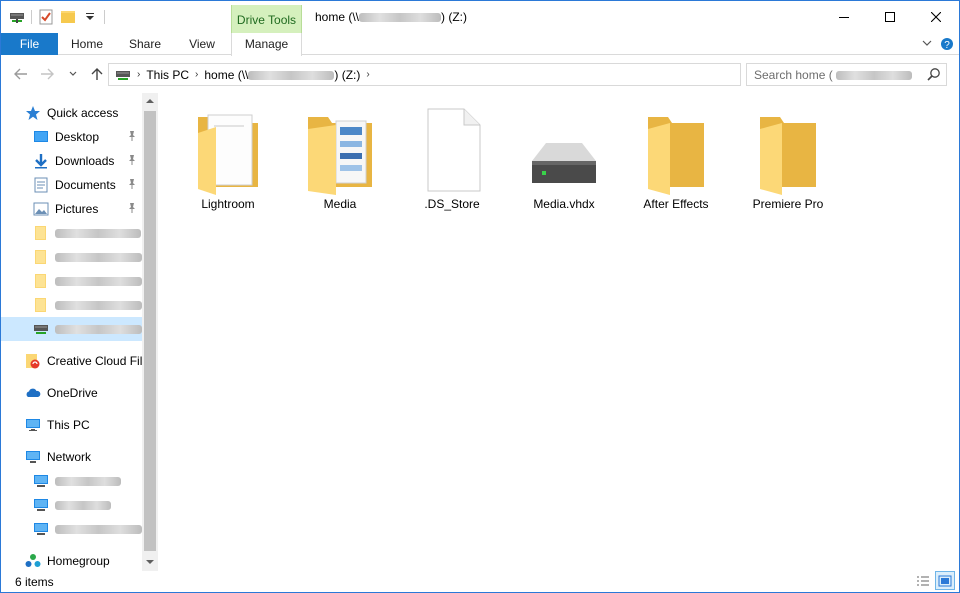 Image resolution: width=960 pixels, height=593 pixels. Describe the element at coordinates (41, 209) in the screenshot. I see `pictures-icon` at that location.